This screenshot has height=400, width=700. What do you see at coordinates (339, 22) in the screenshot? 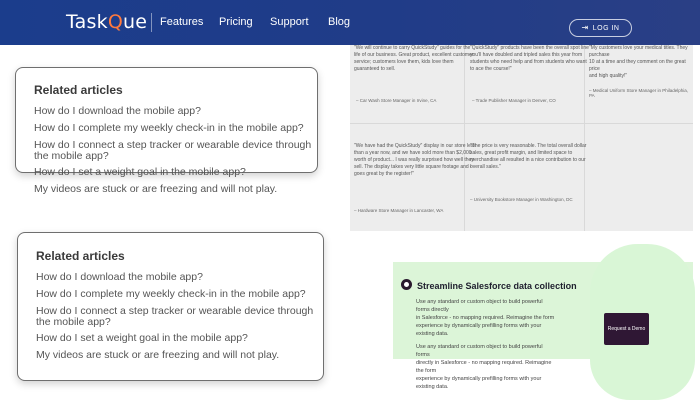
I see `nav-blog: Blog` at bounding box center [339, 22].